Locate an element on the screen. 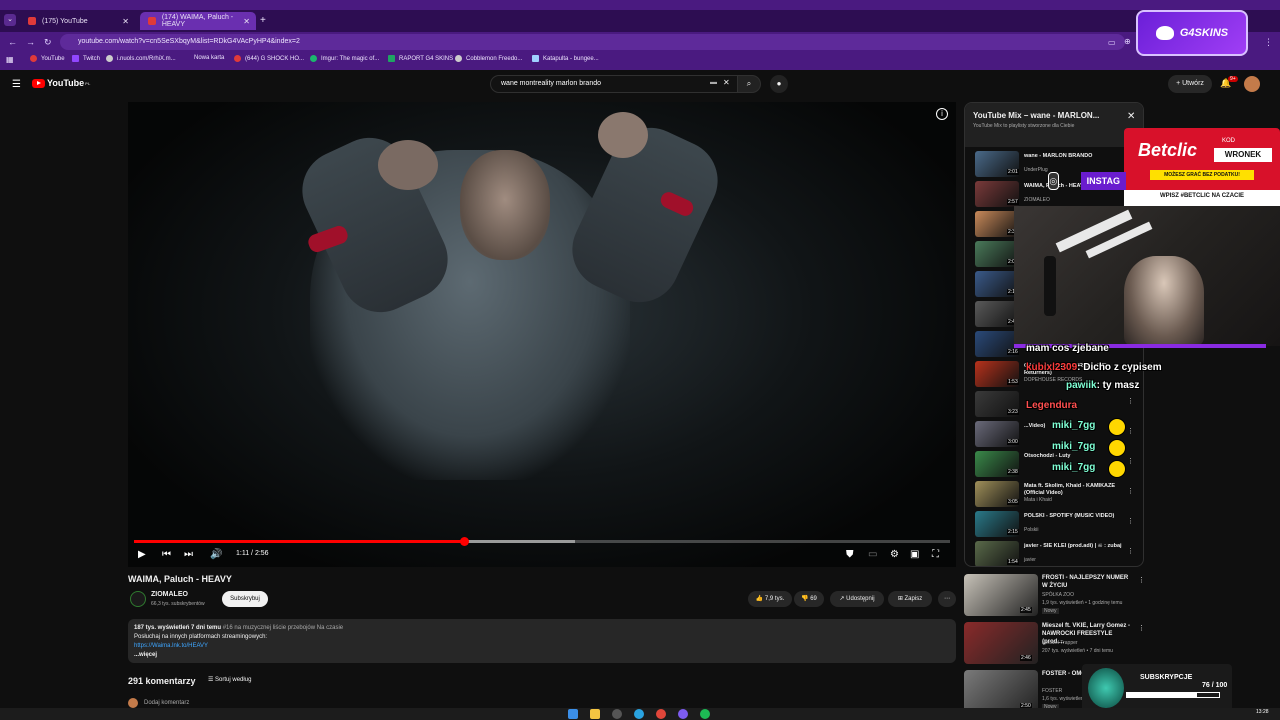  duration-badge: 2:46 is located at coordinates (1026, 658).